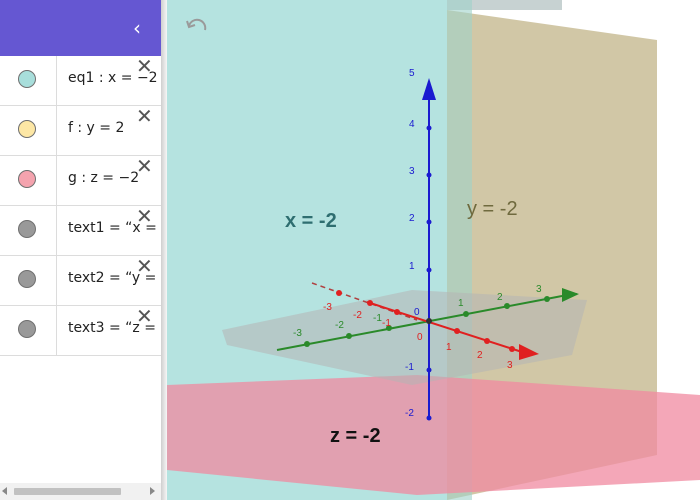 This screenshot has width=700, height=500. What do you see at coordinates (339, 325) in the screenshot?
I see `y-tick-label: -2` at bounding box center [339, 325].